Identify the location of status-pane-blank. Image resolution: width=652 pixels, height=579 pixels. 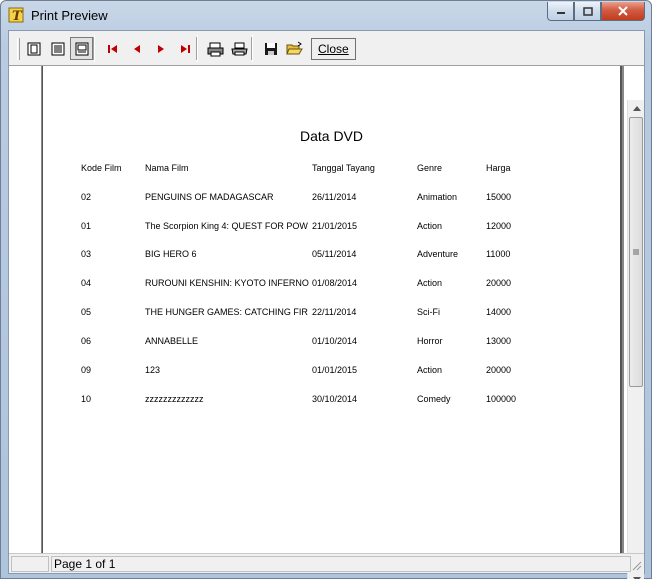
(30, 564).